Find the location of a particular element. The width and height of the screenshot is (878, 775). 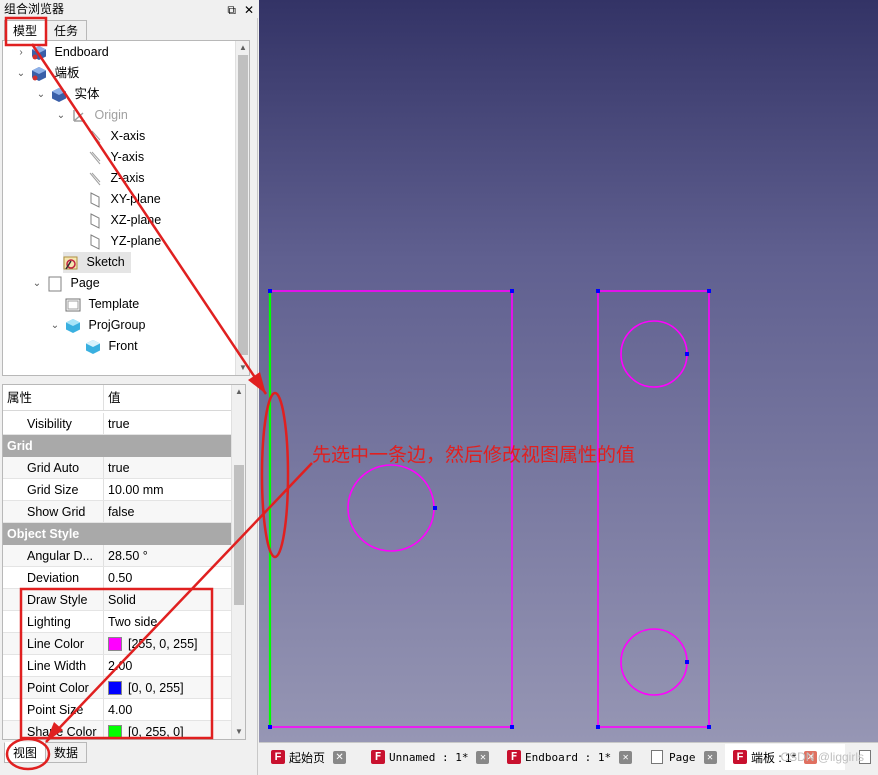

hole-circle-left is located at coordinates (391, 508).